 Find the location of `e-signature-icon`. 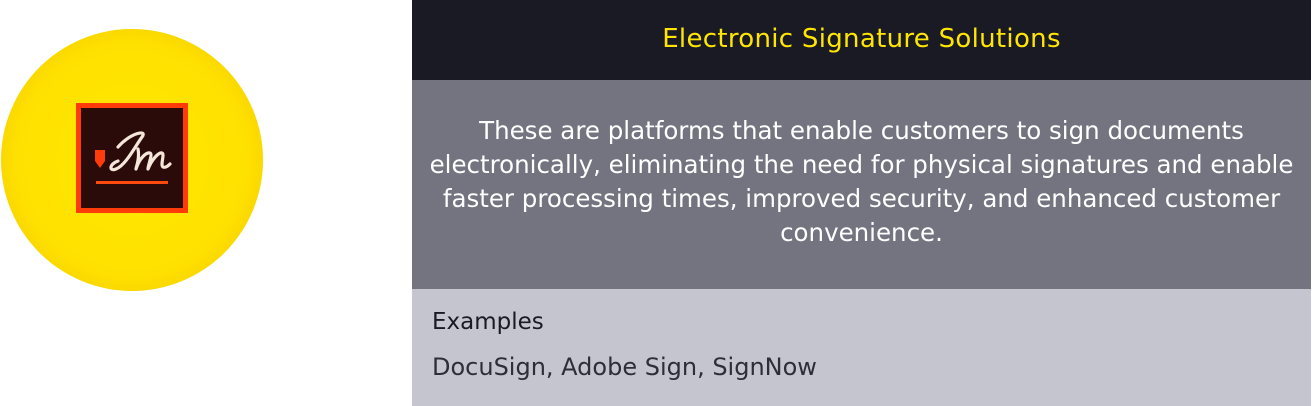

e-signature-icon is located at coordinates (132, 158).